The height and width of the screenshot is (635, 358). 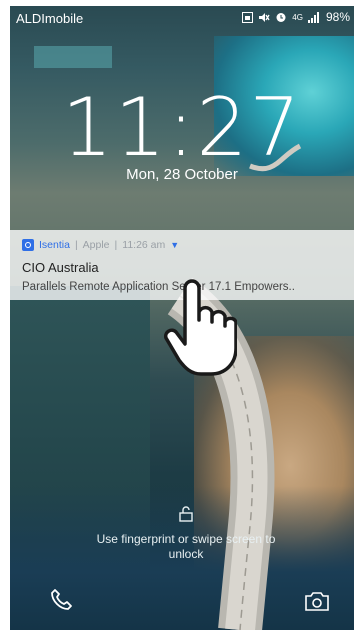 I want to click on network-type: 4G, so click(x=297, y=17).